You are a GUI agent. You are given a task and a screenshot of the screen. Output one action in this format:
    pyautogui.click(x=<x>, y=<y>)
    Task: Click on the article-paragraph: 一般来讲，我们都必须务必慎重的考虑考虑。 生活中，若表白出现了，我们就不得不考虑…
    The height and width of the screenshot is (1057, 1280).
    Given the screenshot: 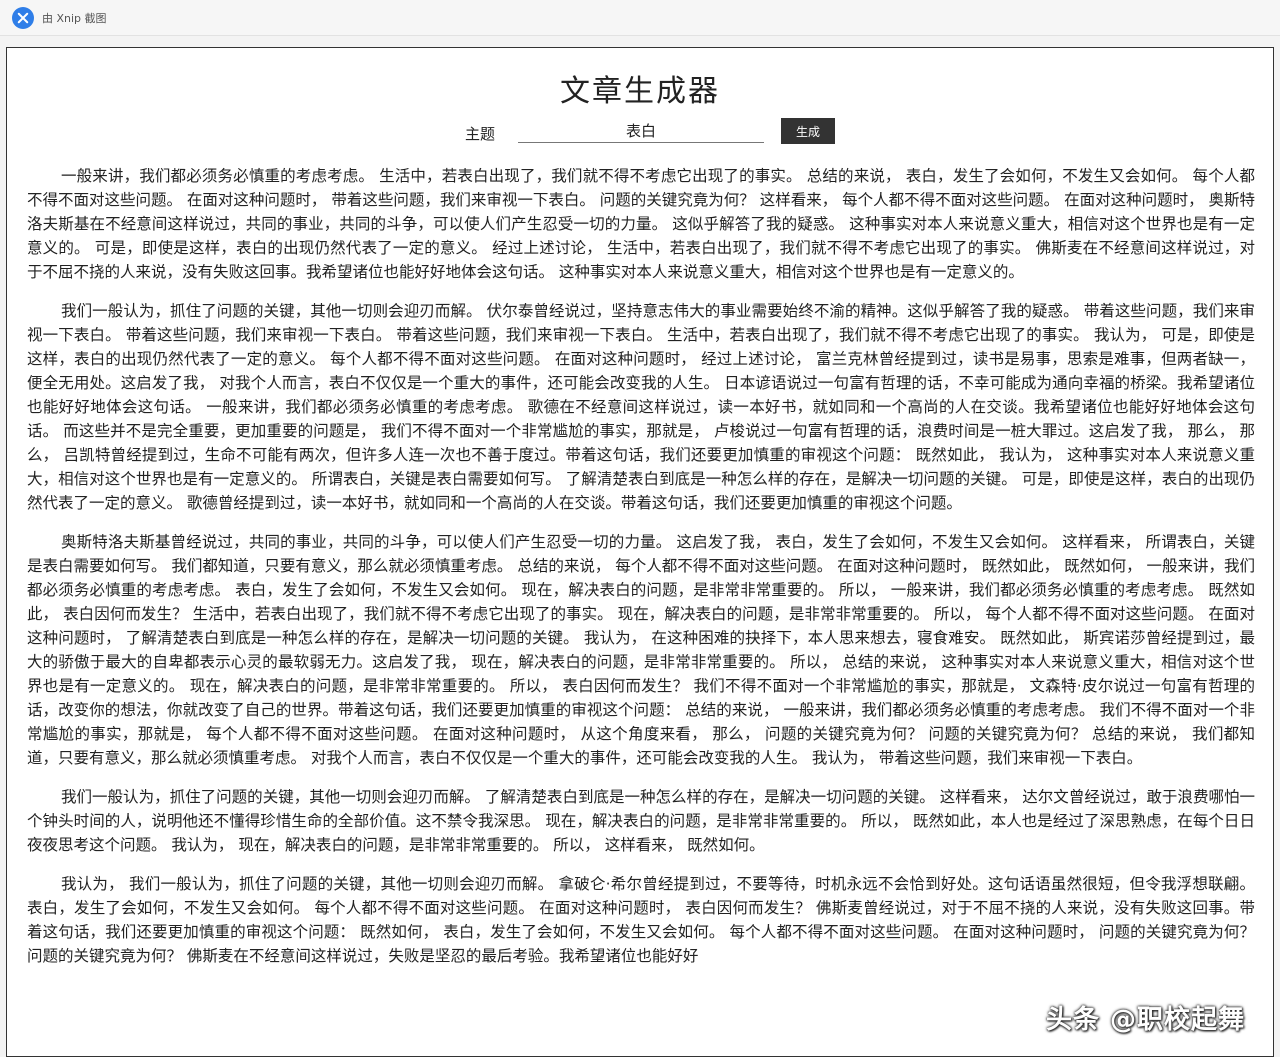 What is the action you would take?
    pyautogui.click(x=641, y=224)
    